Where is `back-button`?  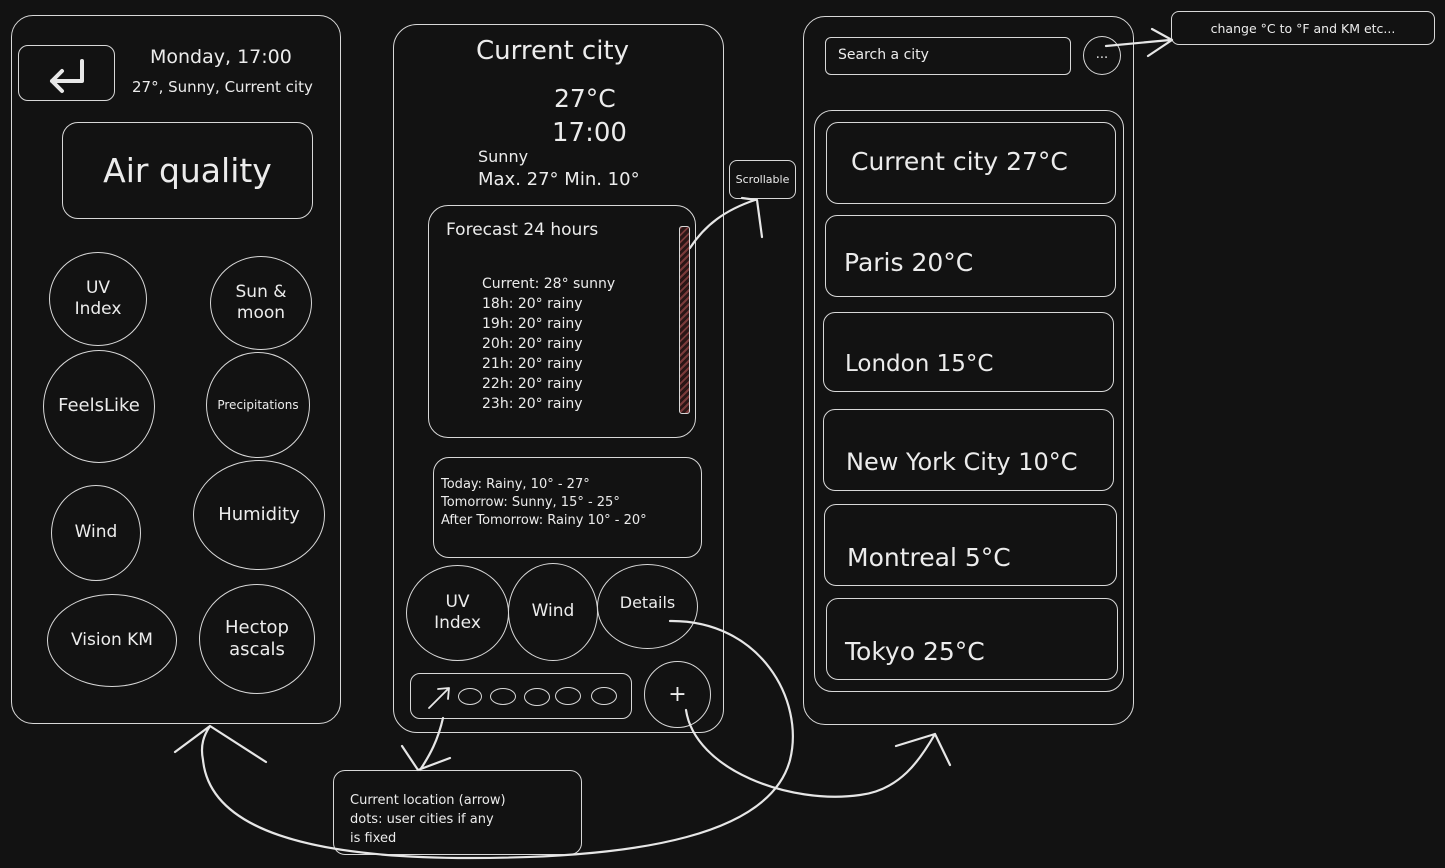
back-button is located at coordinates (66, 73).